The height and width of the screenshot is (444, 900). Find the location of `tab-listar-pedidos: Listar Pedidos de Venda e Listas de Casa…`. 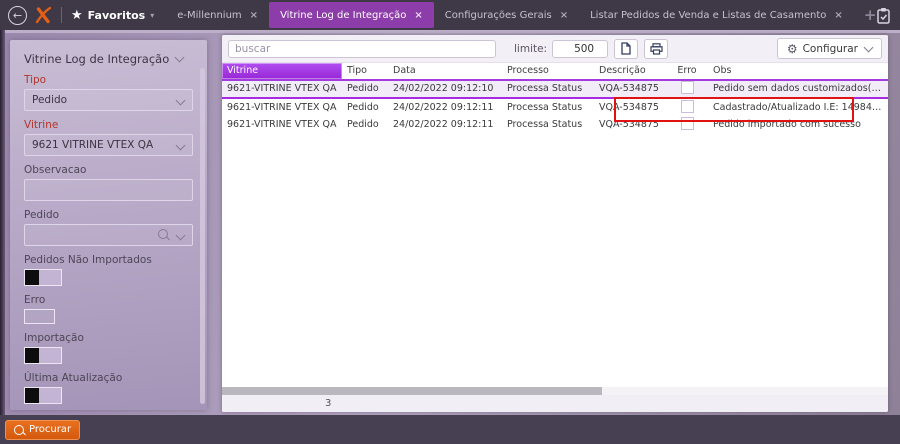

tab-listar-pedidos: Listar Pedidos de Venda e Listas de Casa… is located at coordinates (716, 15).